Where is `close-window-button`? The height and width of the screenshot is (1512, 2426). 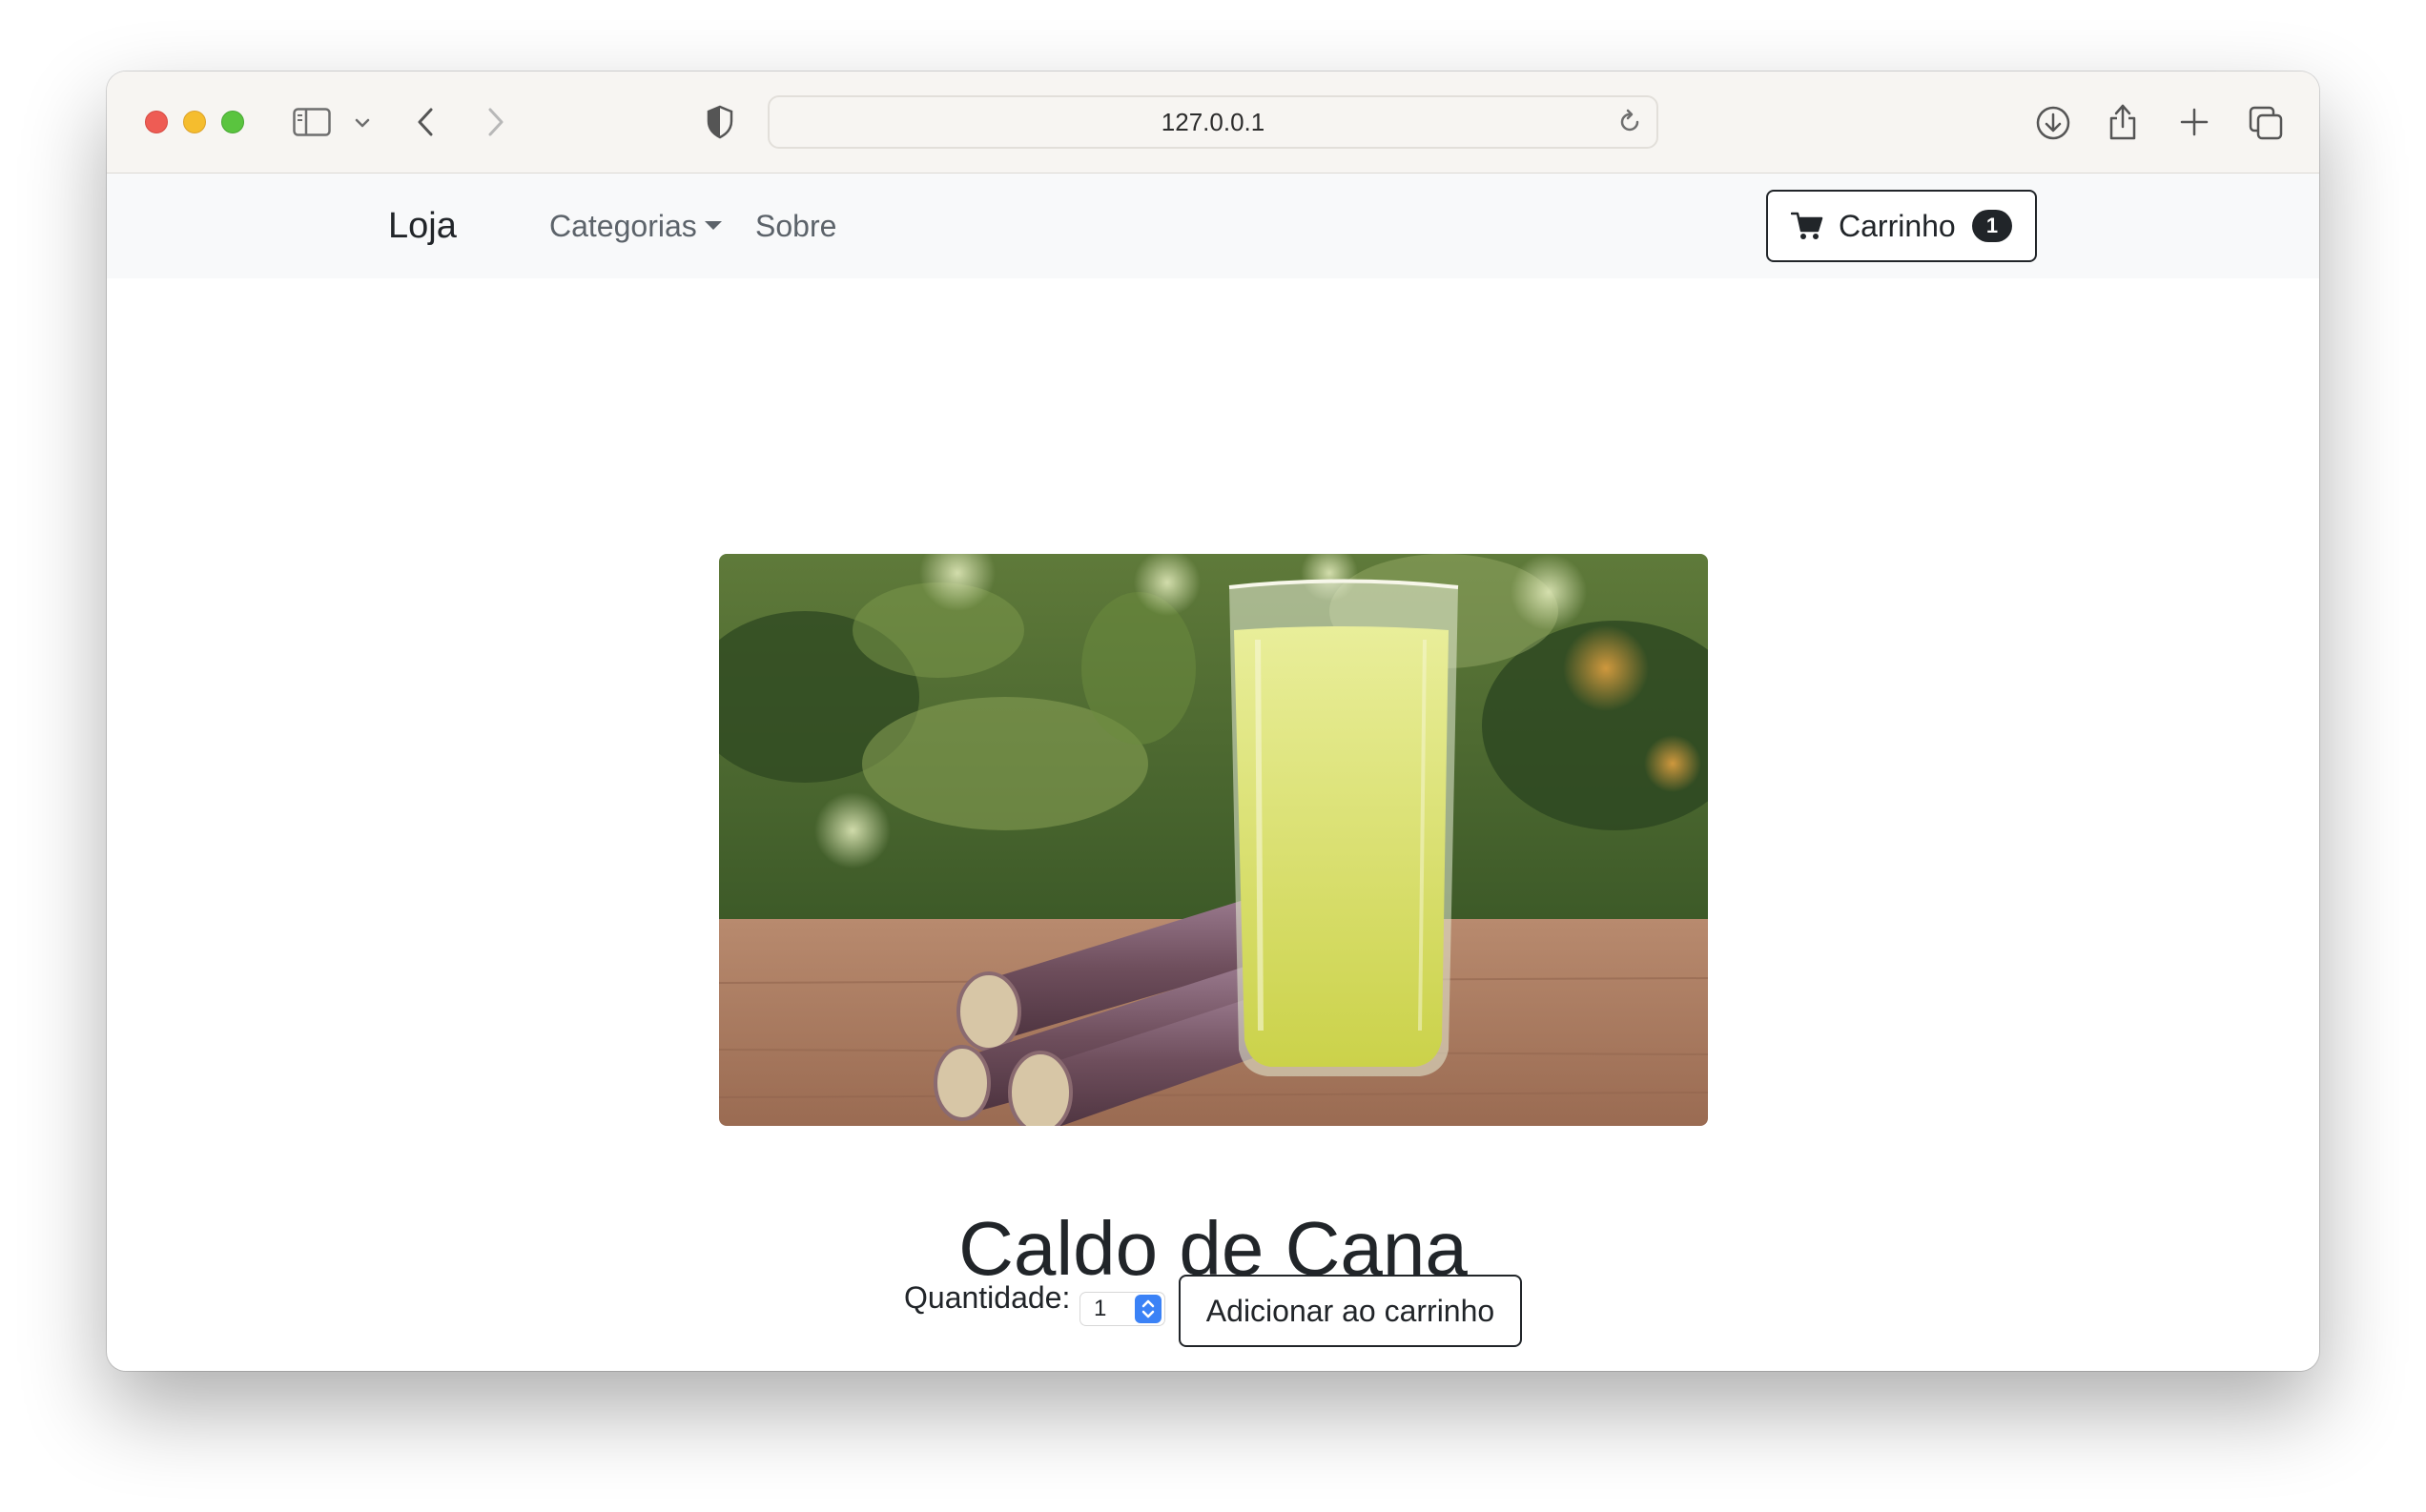
close-window-button is located at coordinates (156, 122).